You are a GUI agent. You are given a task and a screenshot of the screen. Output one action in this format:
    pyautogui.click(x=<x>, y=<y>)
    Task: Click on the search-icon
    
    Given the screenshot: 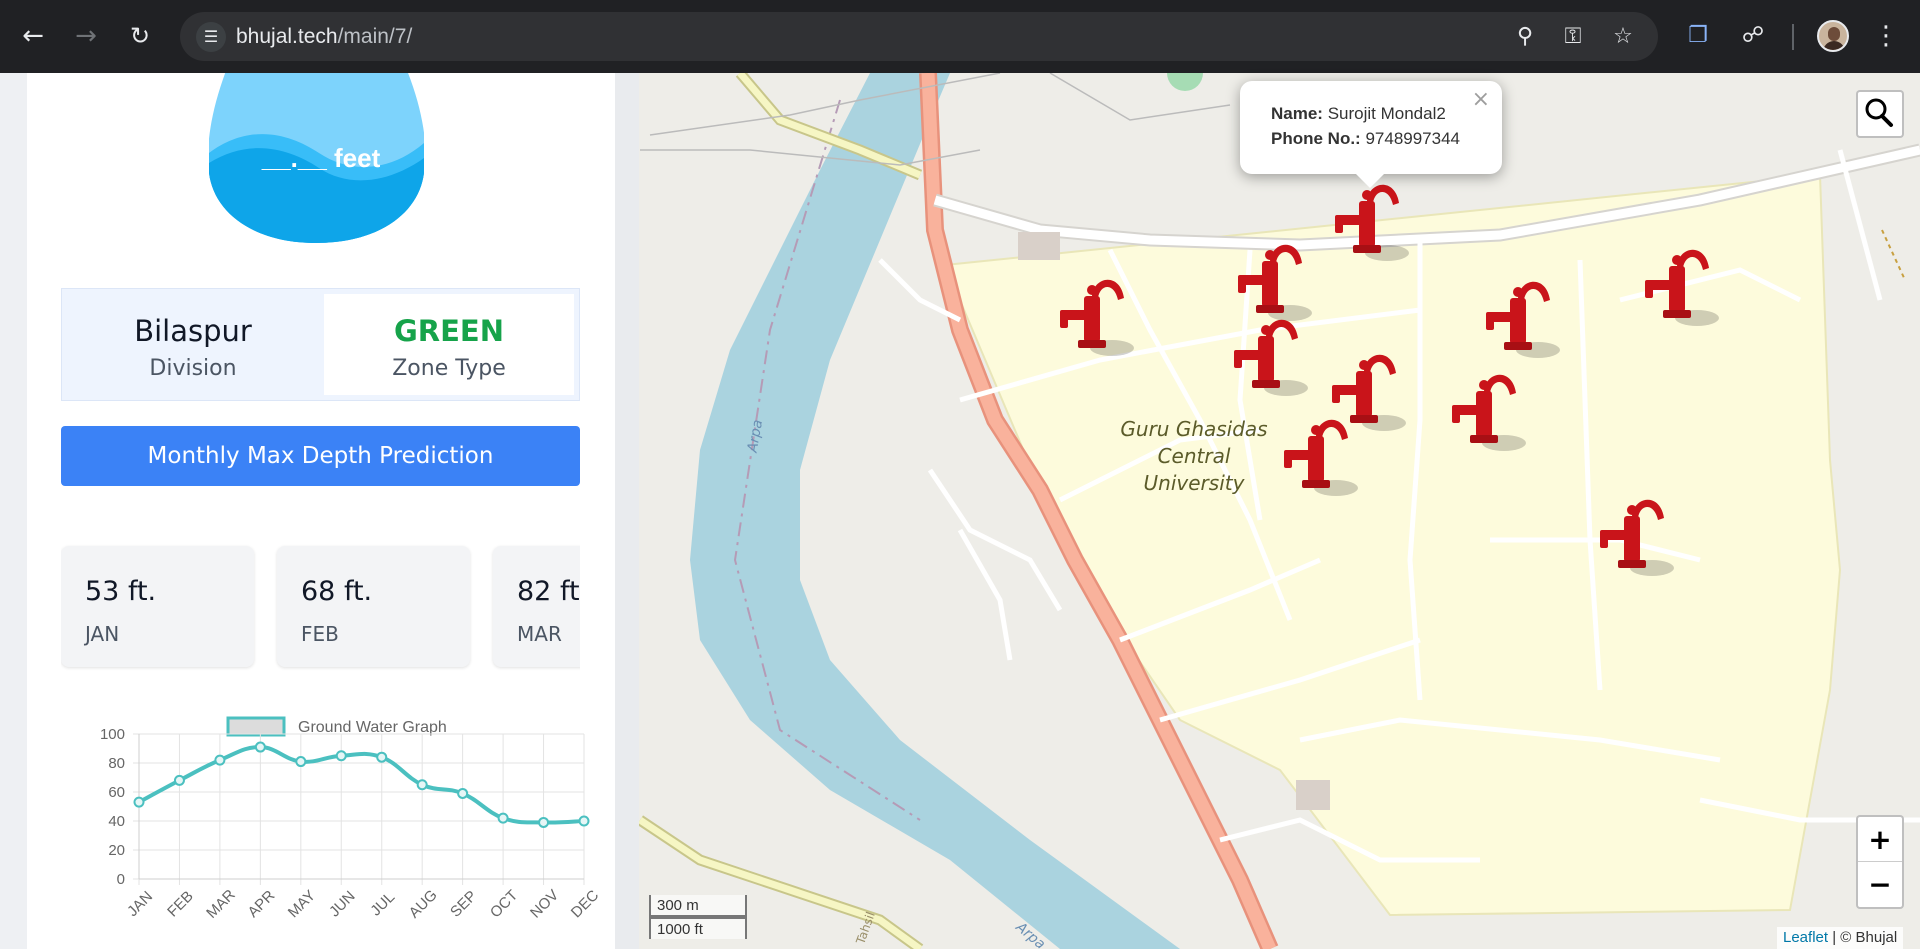 What is the action you would take?
    pyautogui.click(x=1879, y=112)
    